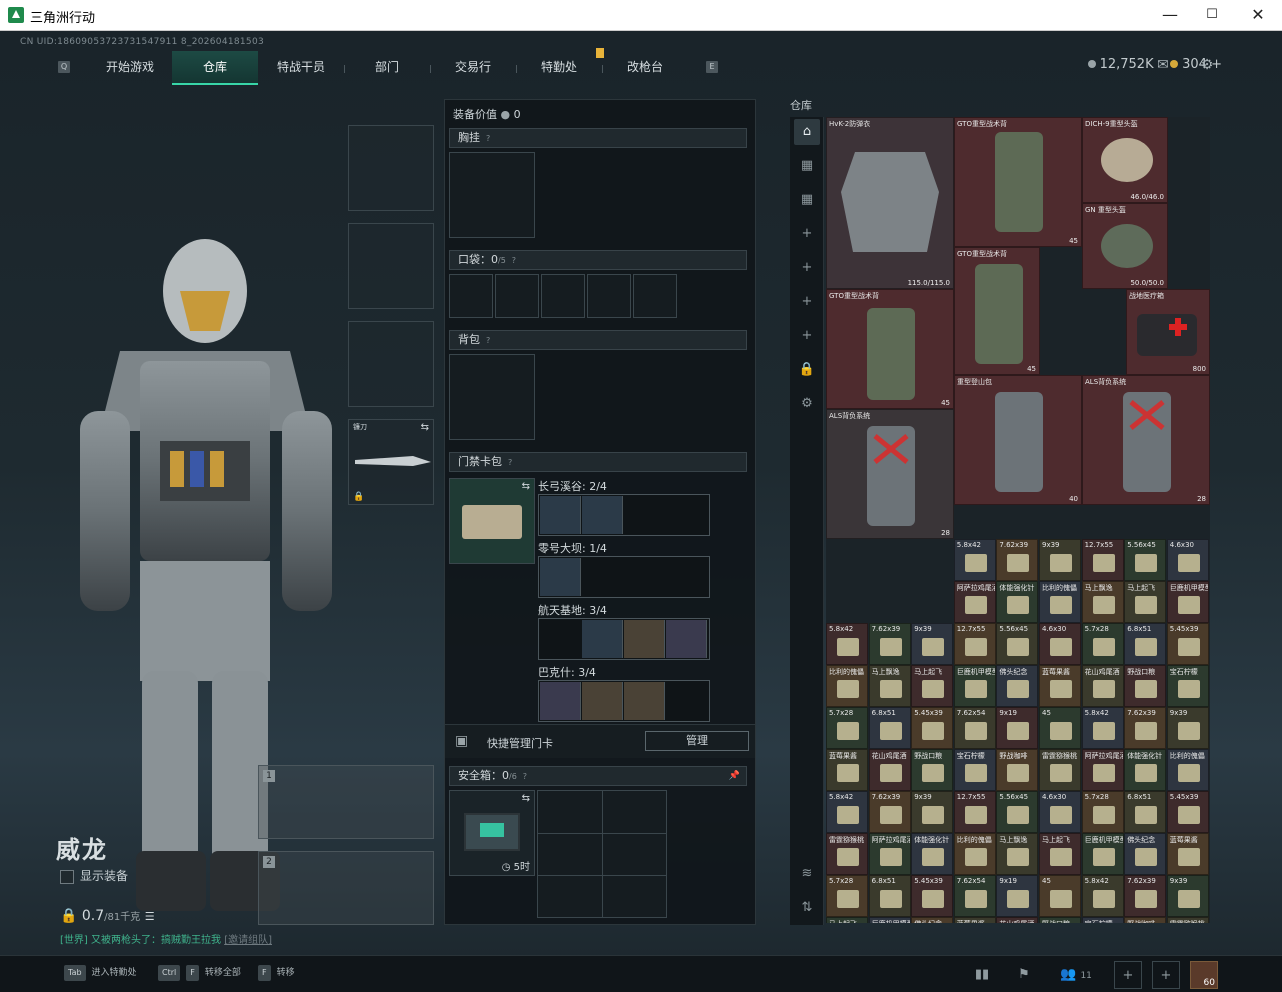 The image size is (1282, 992). Describe the element at coordinates (387, 68) in the screenshot. I see `tab-department: 部门` at that location.